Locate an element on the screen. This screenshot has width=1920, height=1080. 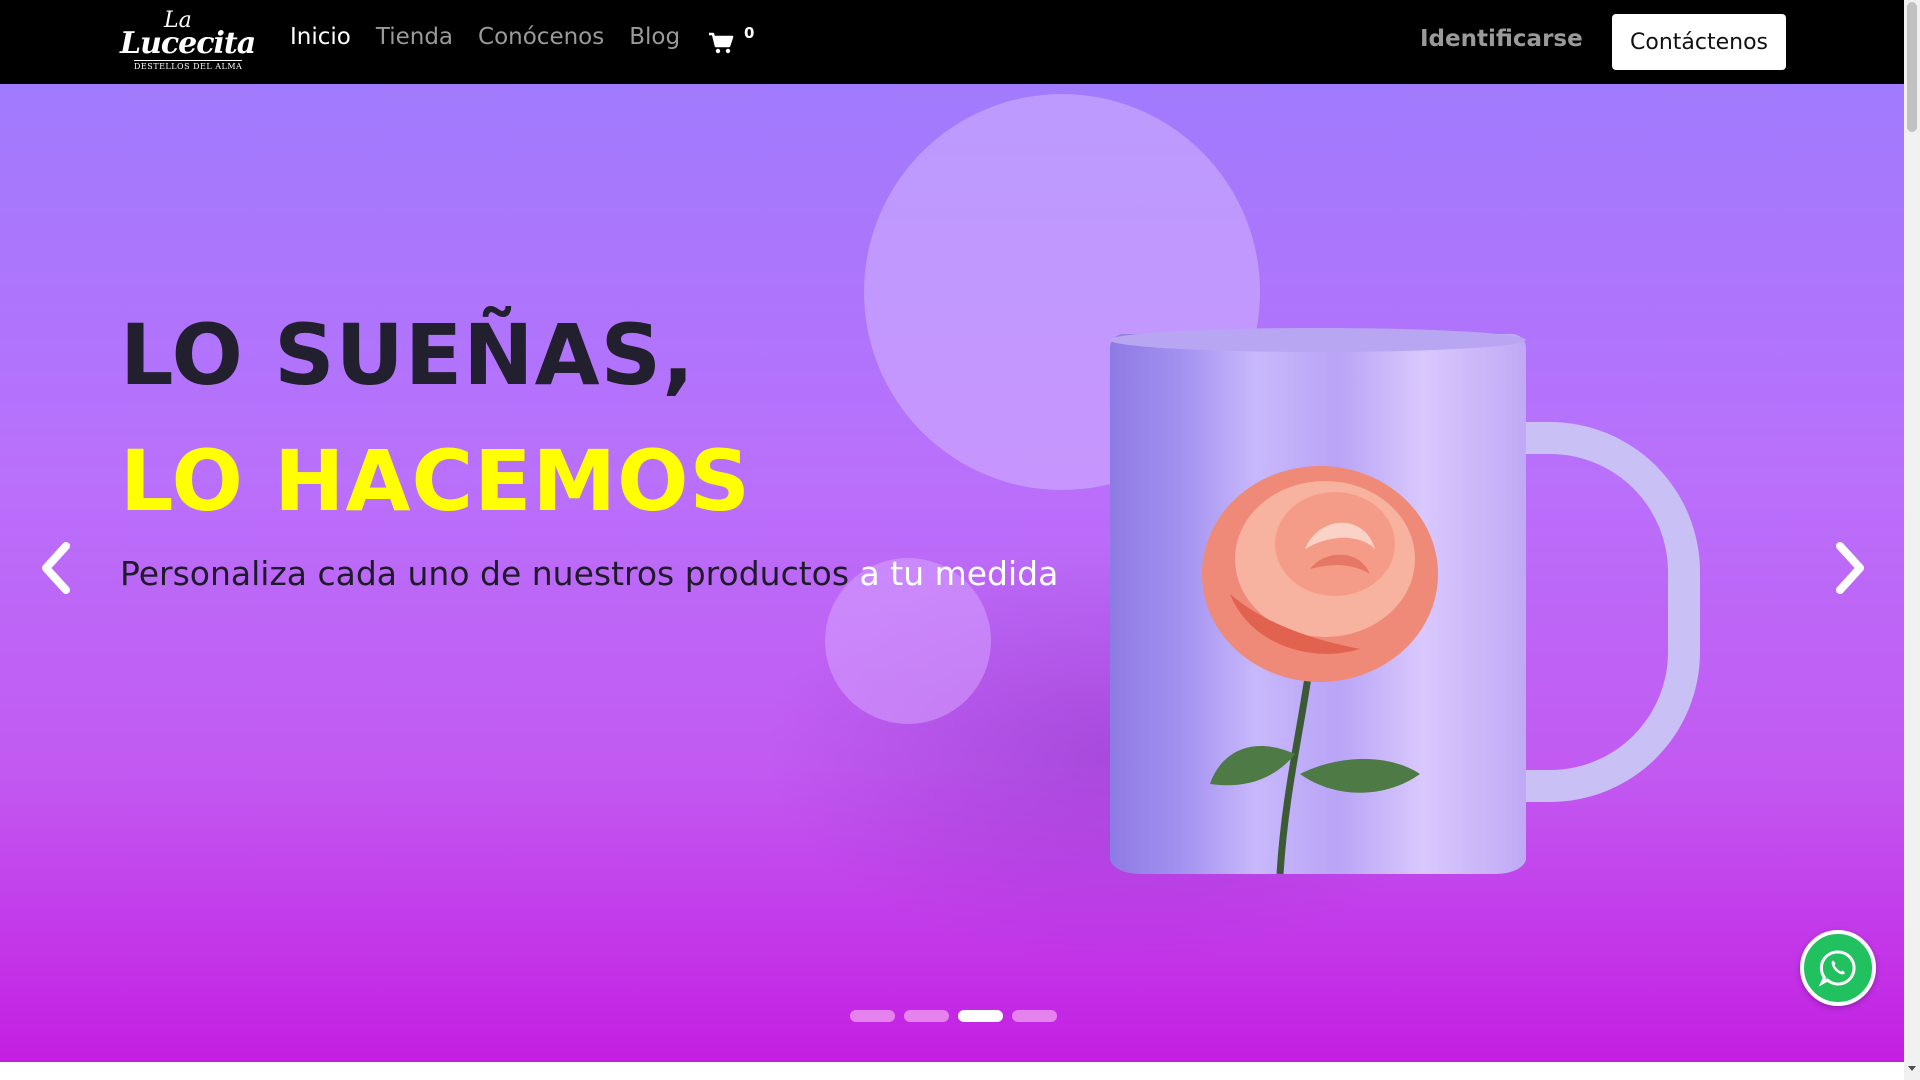
nav-link-conocenos: Conócenos is located at coordinates (541, 37).